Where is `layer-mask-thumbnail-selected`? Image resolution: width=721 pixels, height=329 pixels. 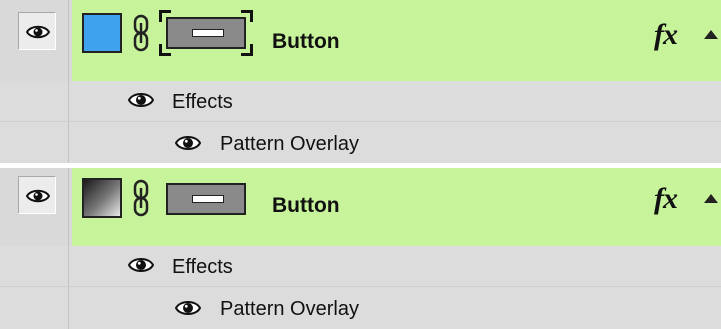
layer-mask-thumbnail-selected is located at coordinates (206, 33).